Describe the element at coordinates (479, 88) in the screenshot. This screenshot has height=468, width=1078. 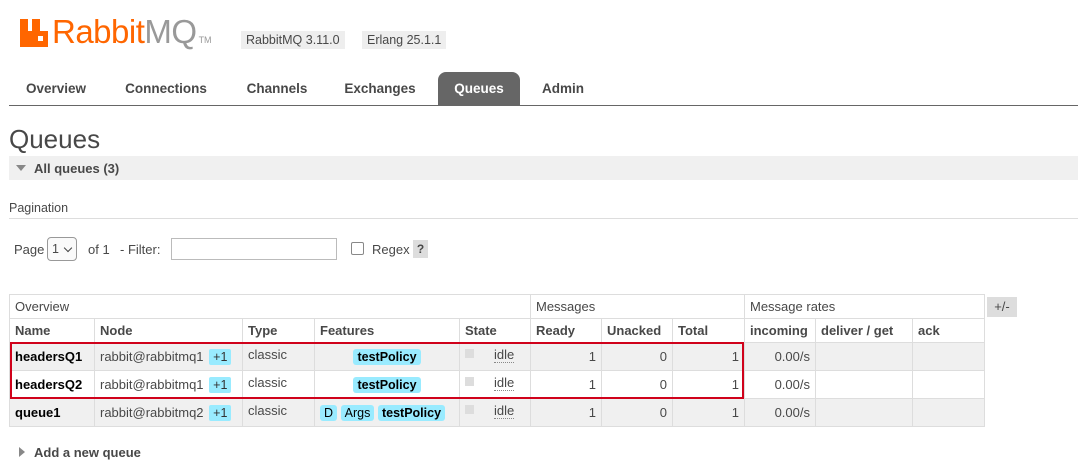
I see `tab-queues: Queues` at that location.